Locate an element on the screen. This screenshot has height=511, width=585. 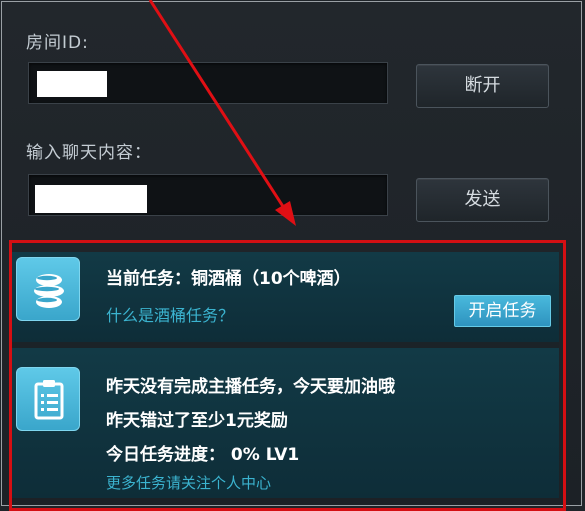
chat-input-label: 输入聊天内容： is located at coordinates (89, 153).